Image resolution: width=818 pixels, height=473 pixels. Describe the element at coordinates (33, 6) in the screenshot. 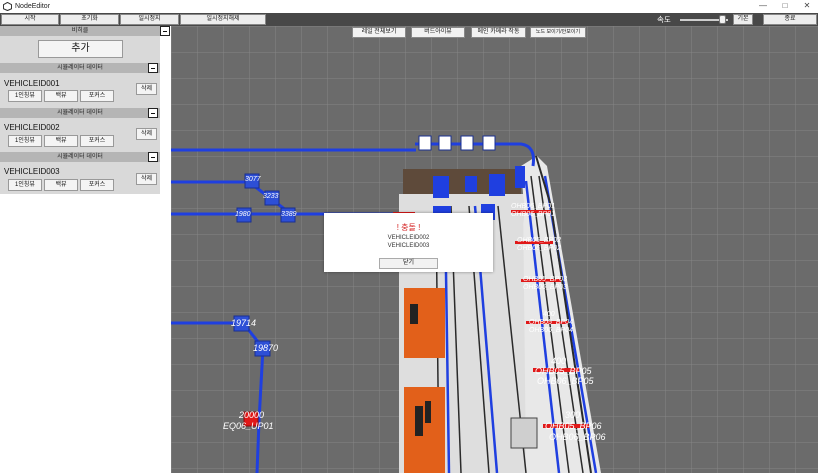

I see `window-title: NodeEditor` at that location.